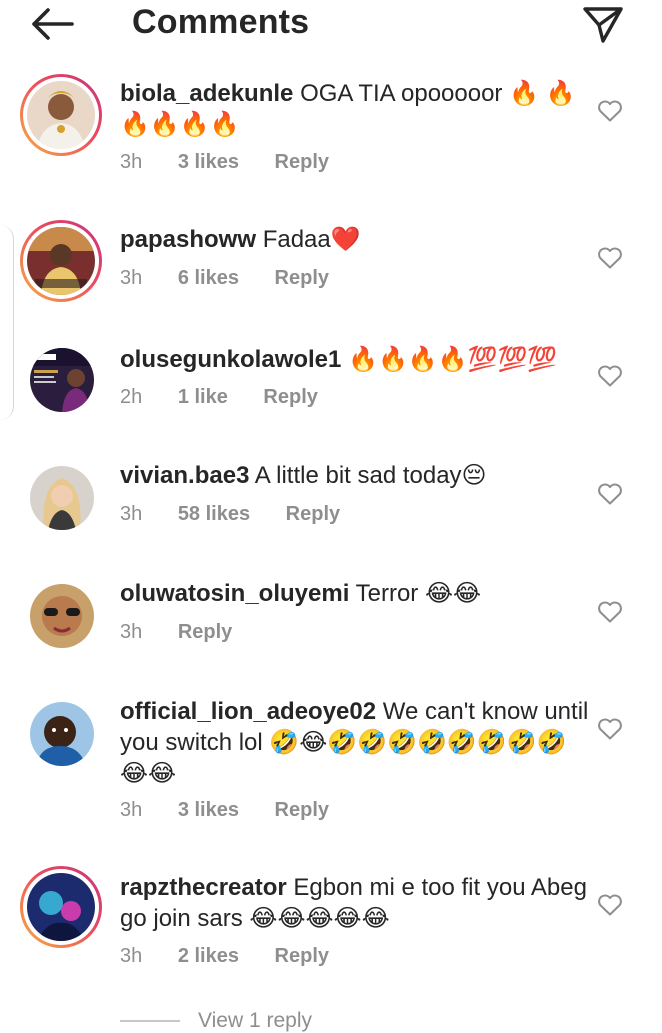  What do you see at coordinates (234, 593) in the screenshot?
I see `comment-username: oluwatosin_oluyemi` at bounding box center [234, 593].